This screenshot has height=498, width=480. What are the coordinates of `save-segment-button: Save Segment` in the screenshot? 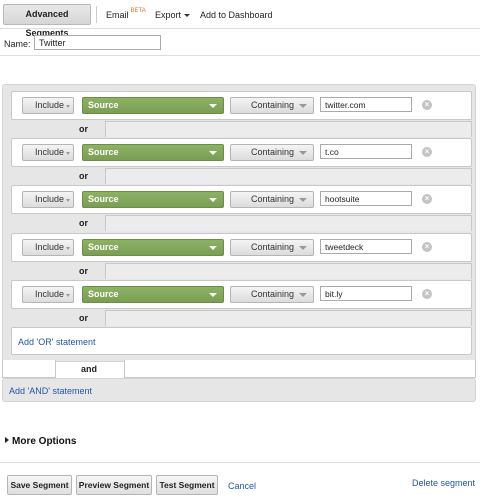 It's located at (39, 485).